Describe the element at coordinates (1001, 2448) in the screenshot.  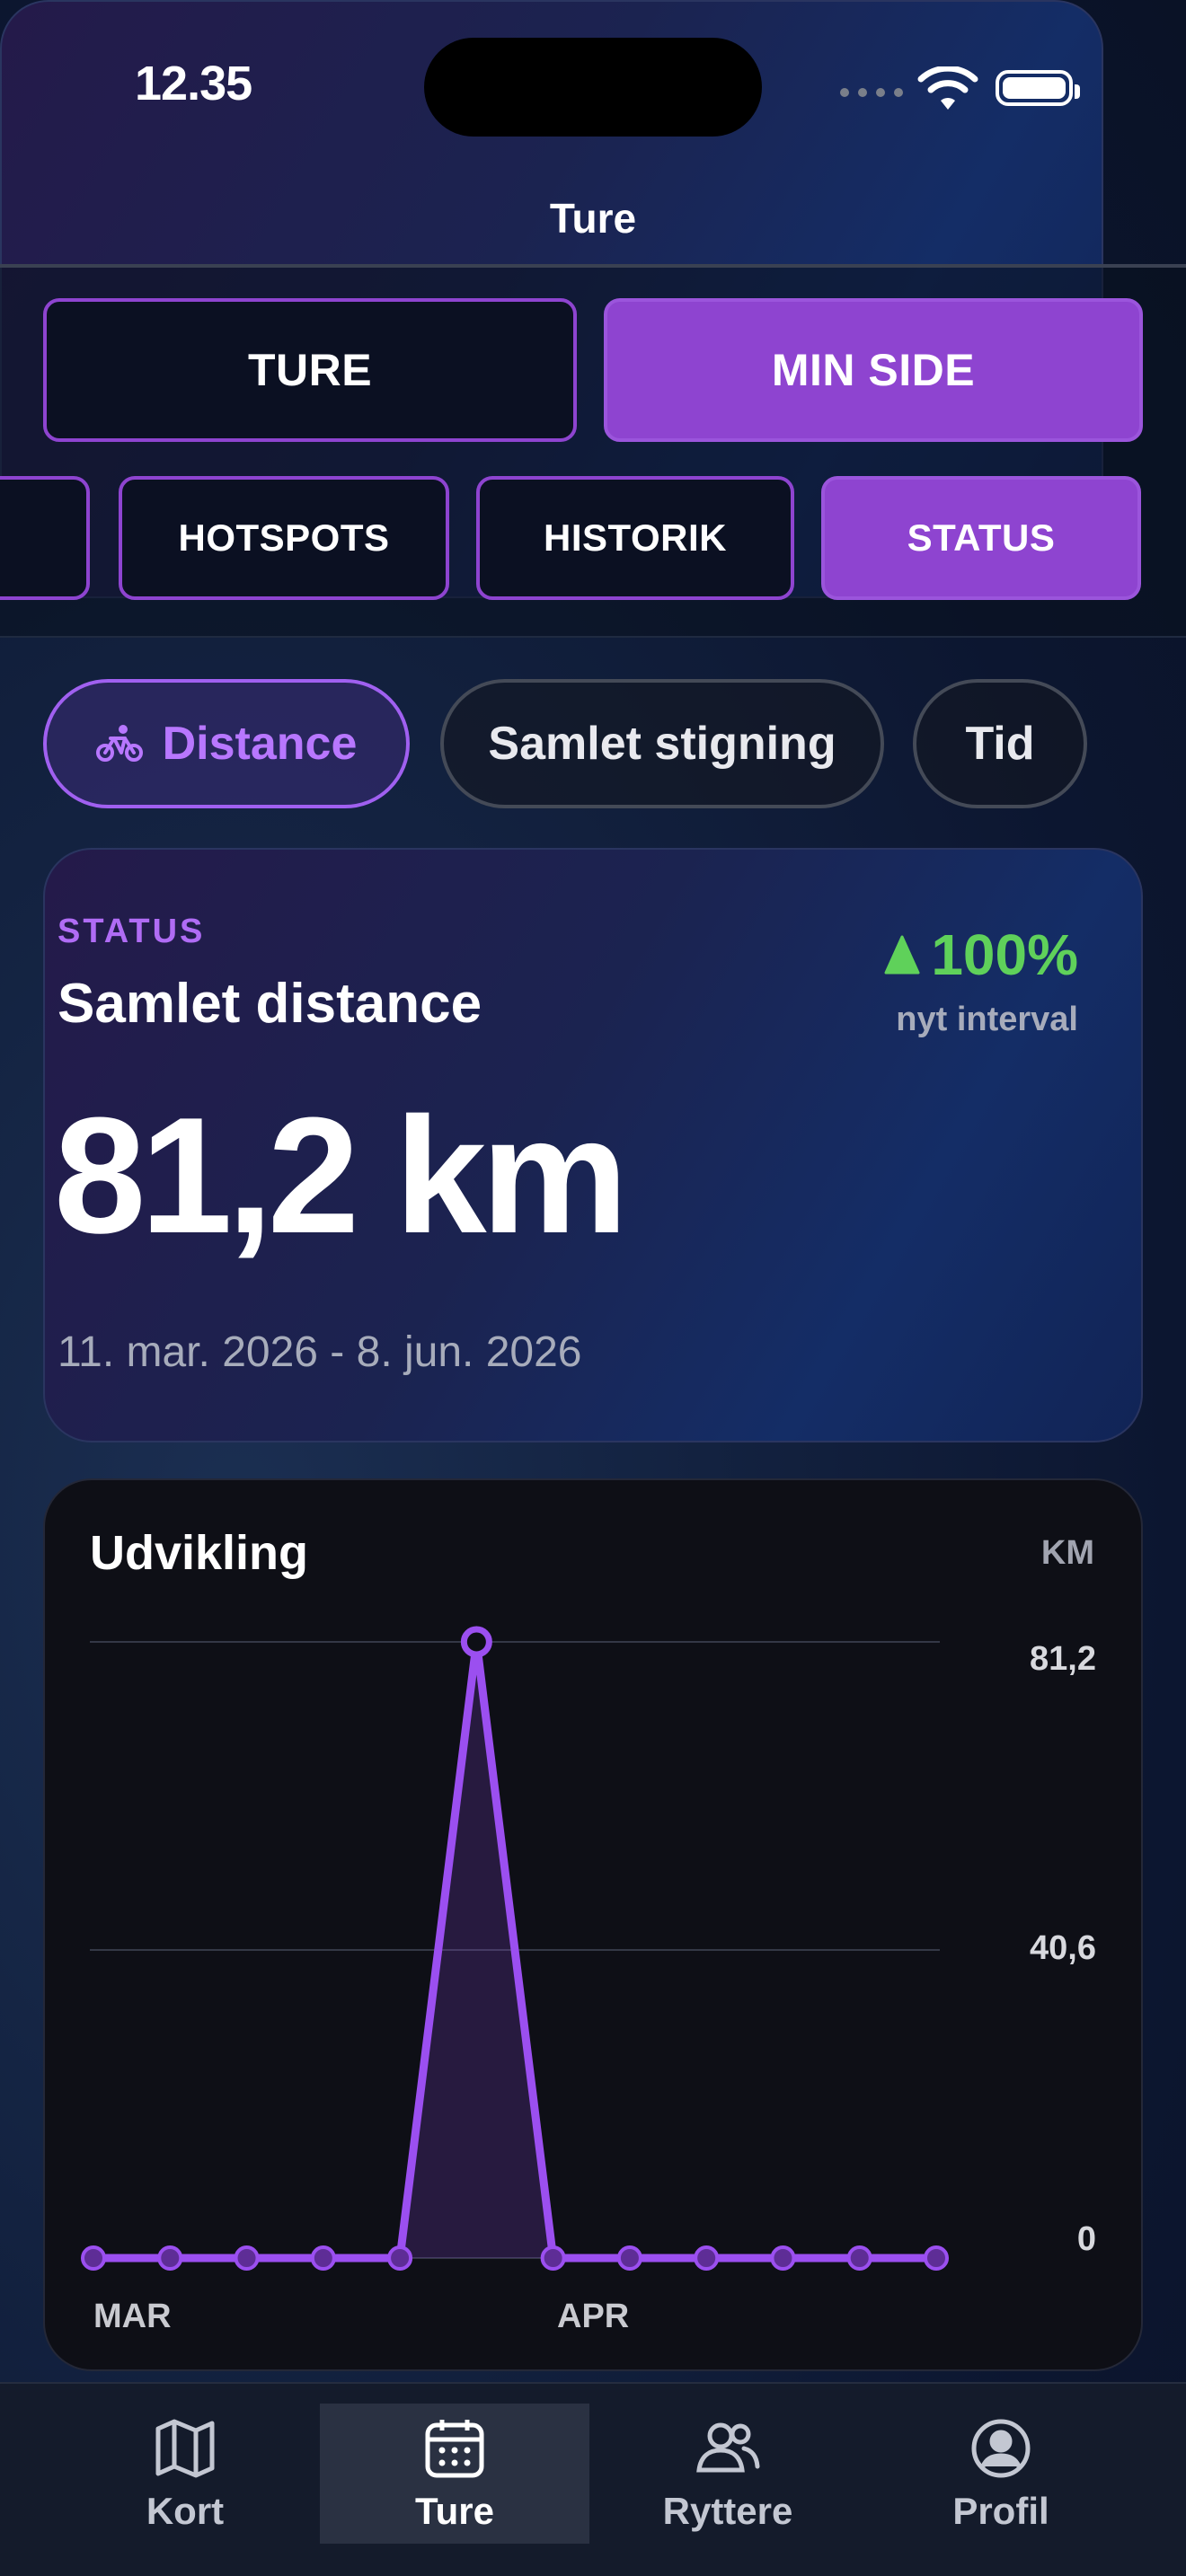
I see `profile-icon` at that location.